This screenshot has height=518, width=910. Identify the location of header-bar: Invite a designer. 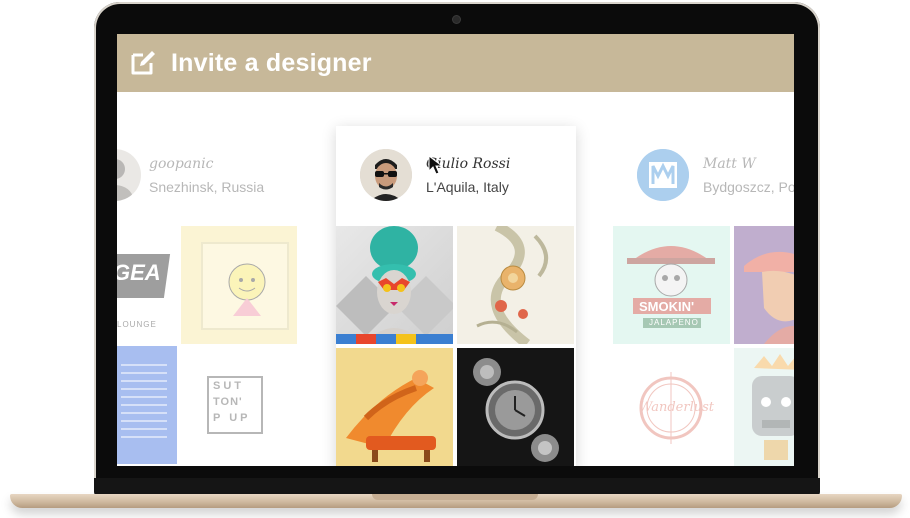
(455, 63).